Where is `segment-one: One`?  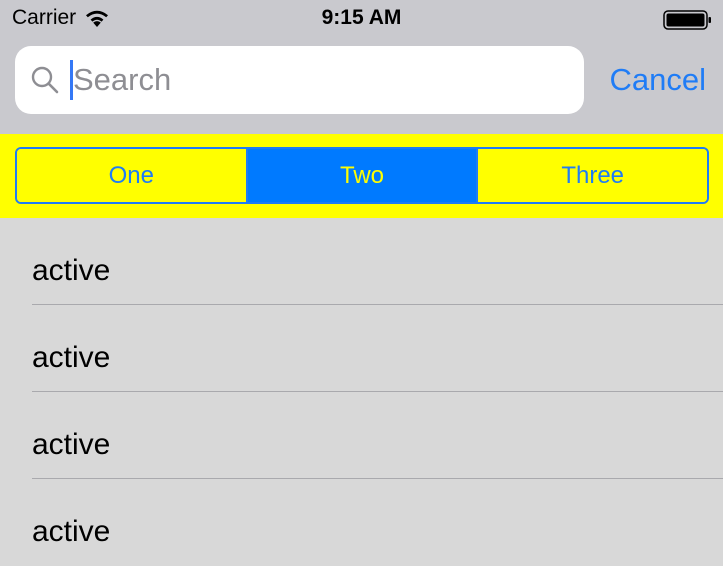 segment-one: One is located at coordinates (131, 175).